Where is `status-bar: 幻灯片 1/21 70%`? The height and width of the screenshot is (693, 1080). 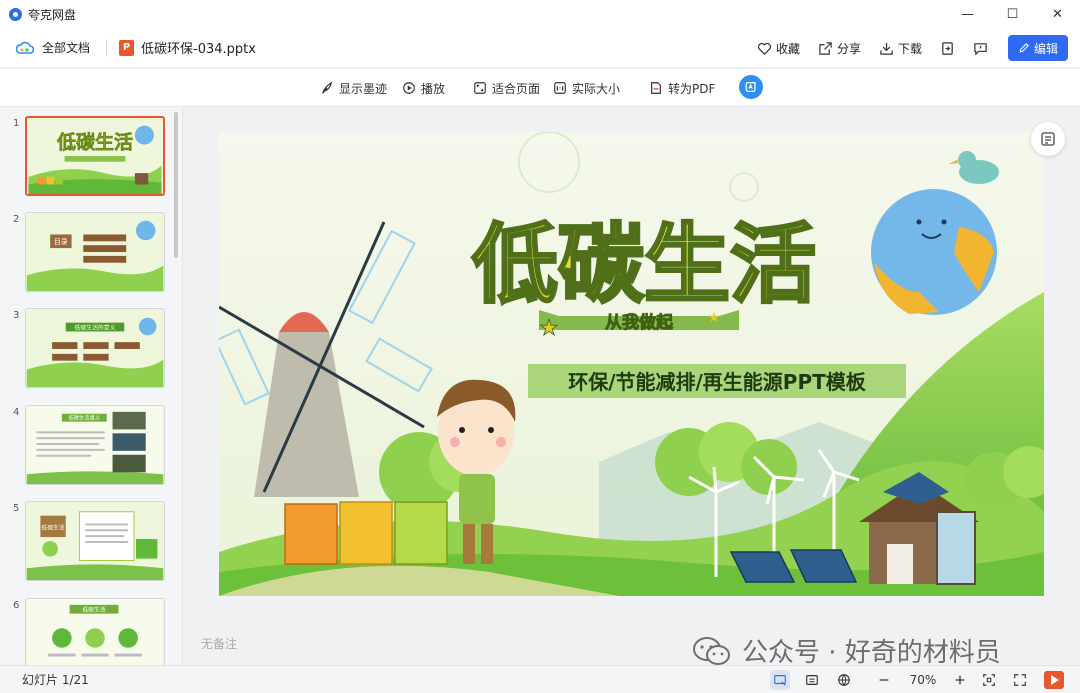 status-bar: 幻灯片 1/21 70% is located at coordinates (540, 679).